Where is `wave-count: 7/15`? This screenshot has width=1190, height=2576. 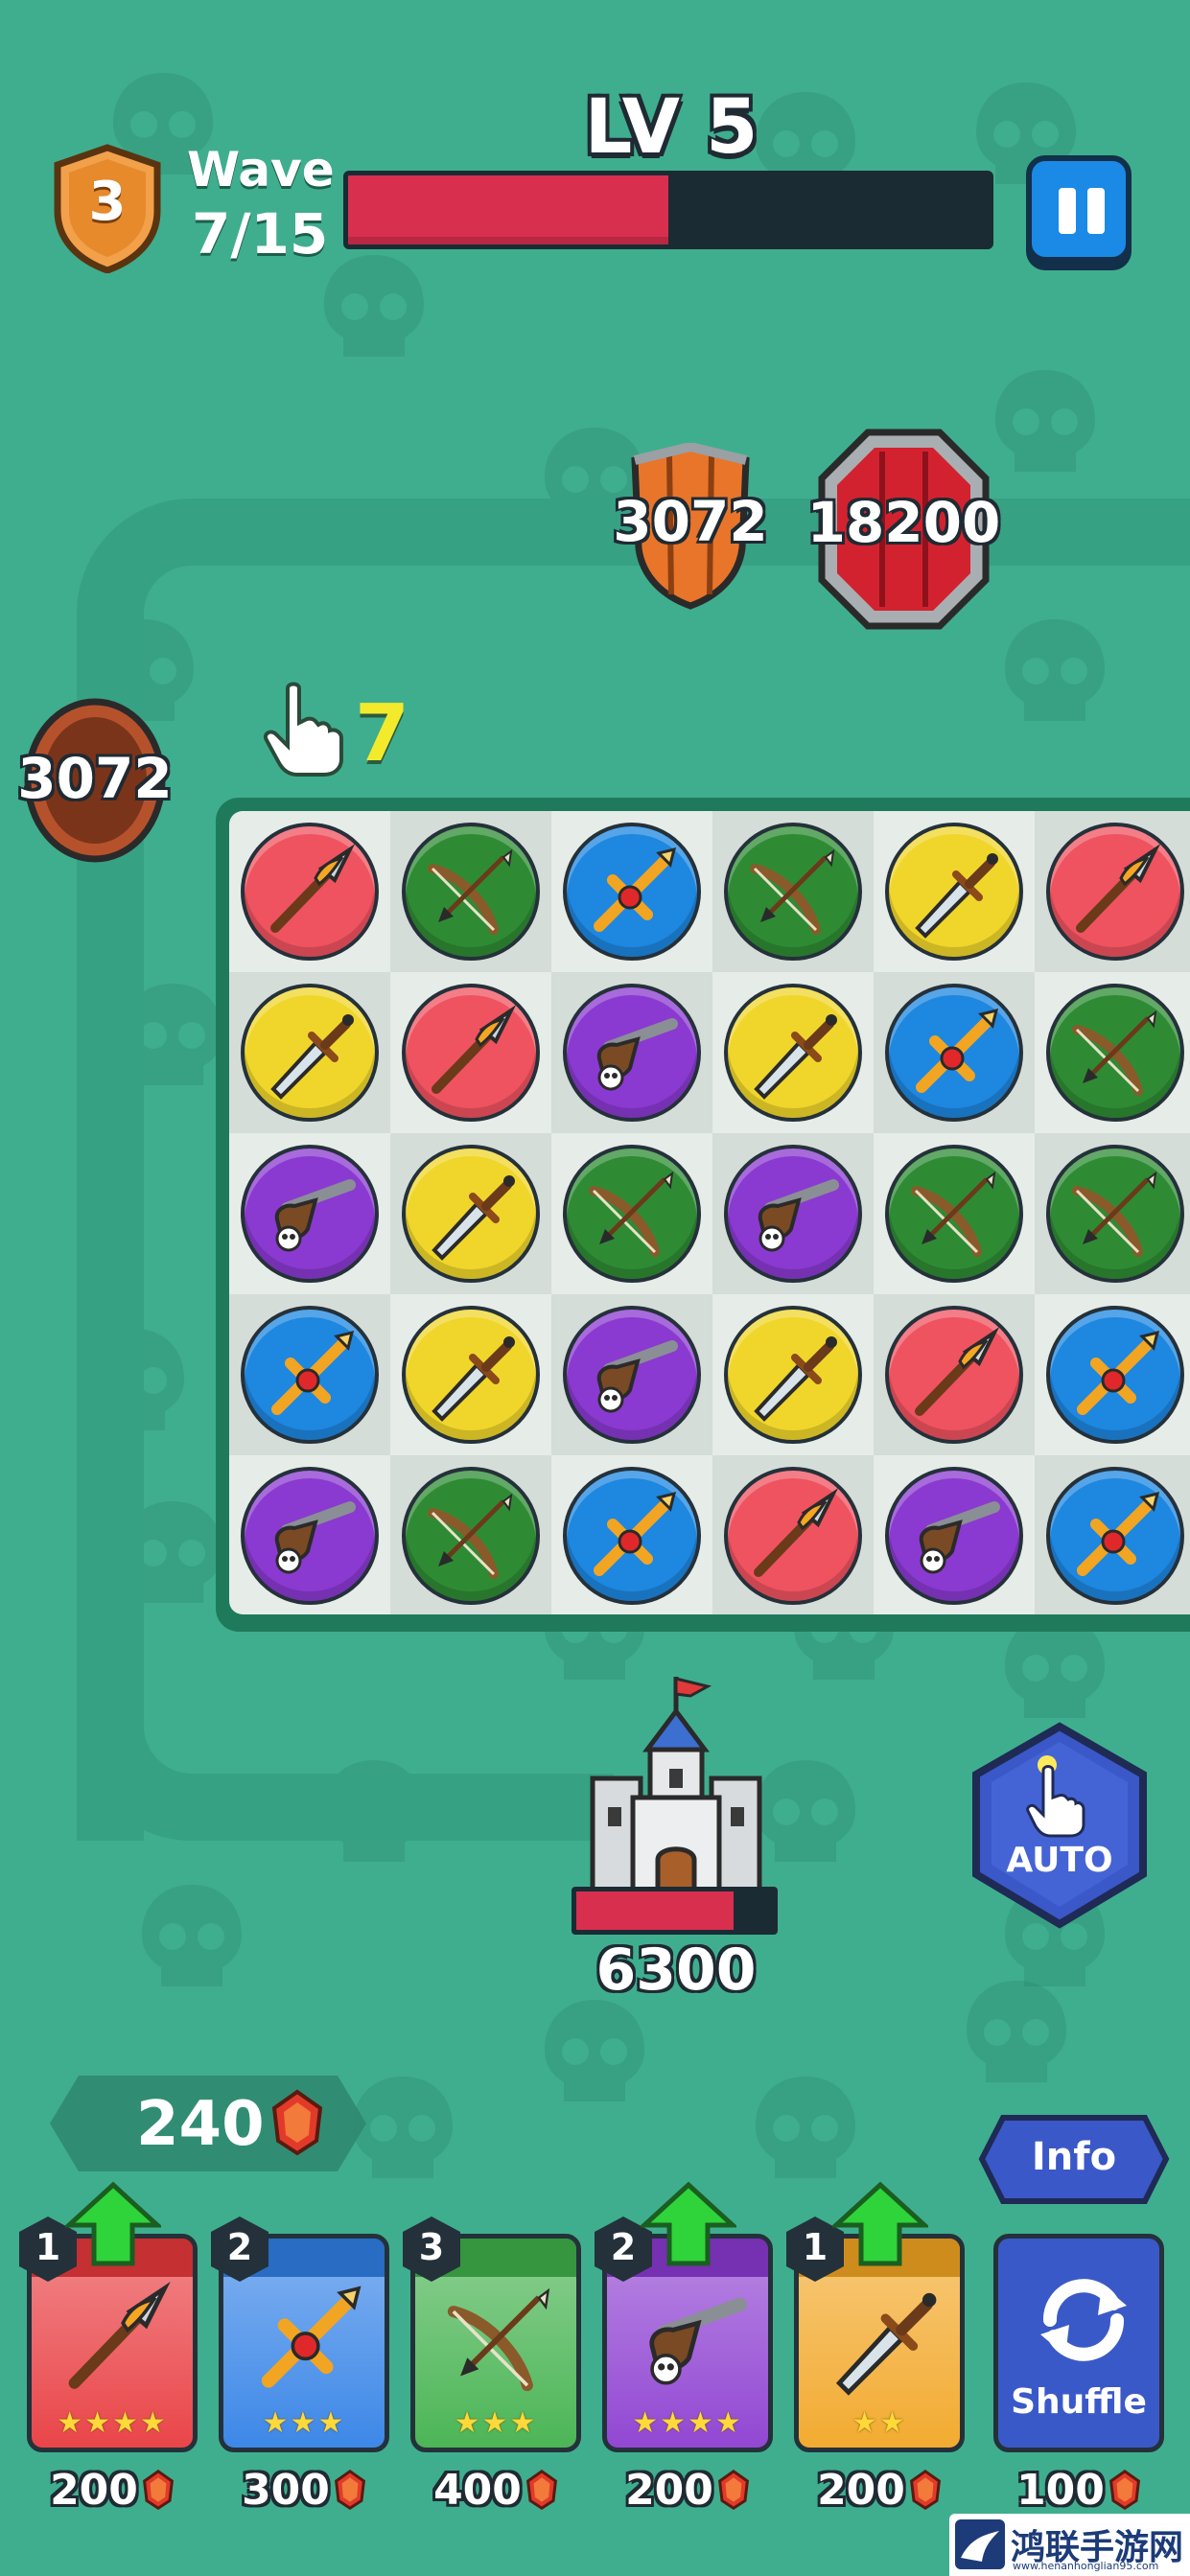
wave-count: 7/15 is located at coordinates (260, 234).